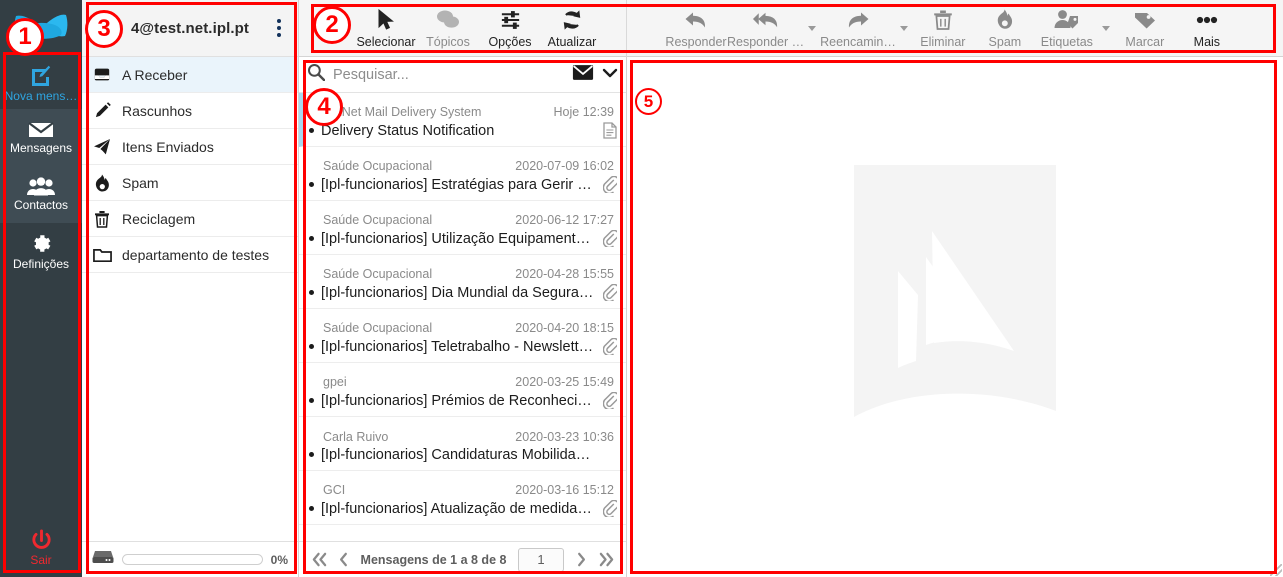 The width and height of the screenshot is (1283, 577). I want to click on sidebar-item-logout: Sair, so click(41, 548).